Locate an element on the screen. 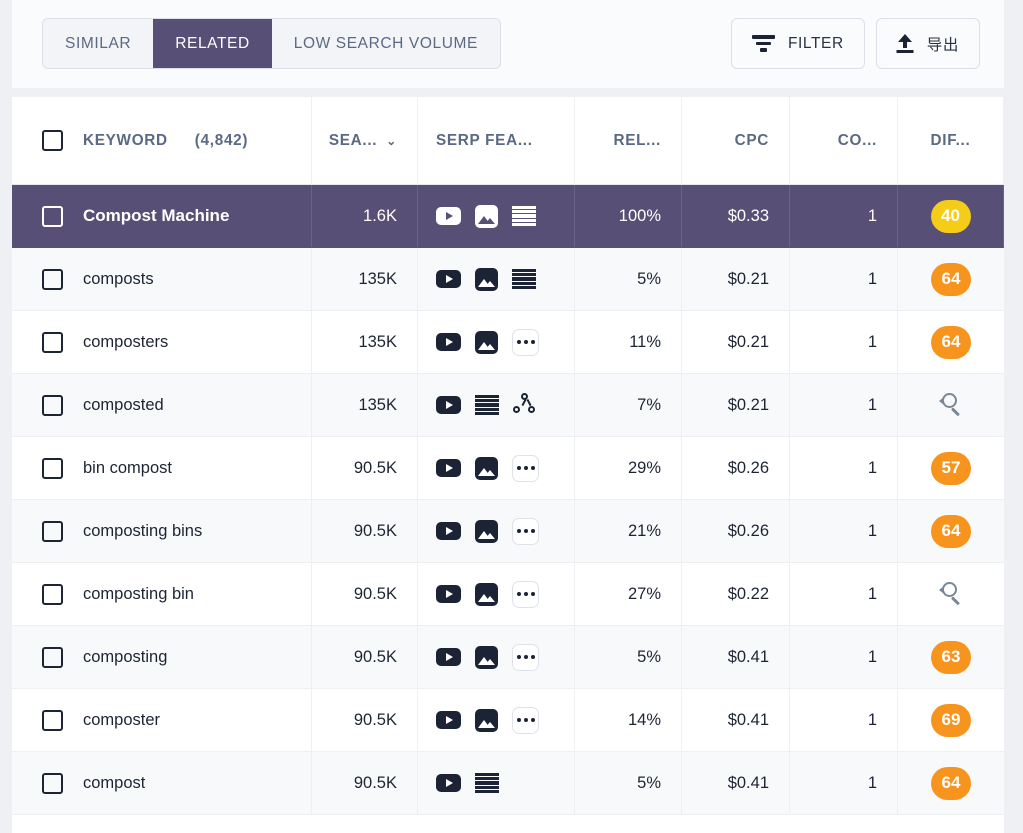  cell-keyword: composting bins is located at coordinates (162, 531).